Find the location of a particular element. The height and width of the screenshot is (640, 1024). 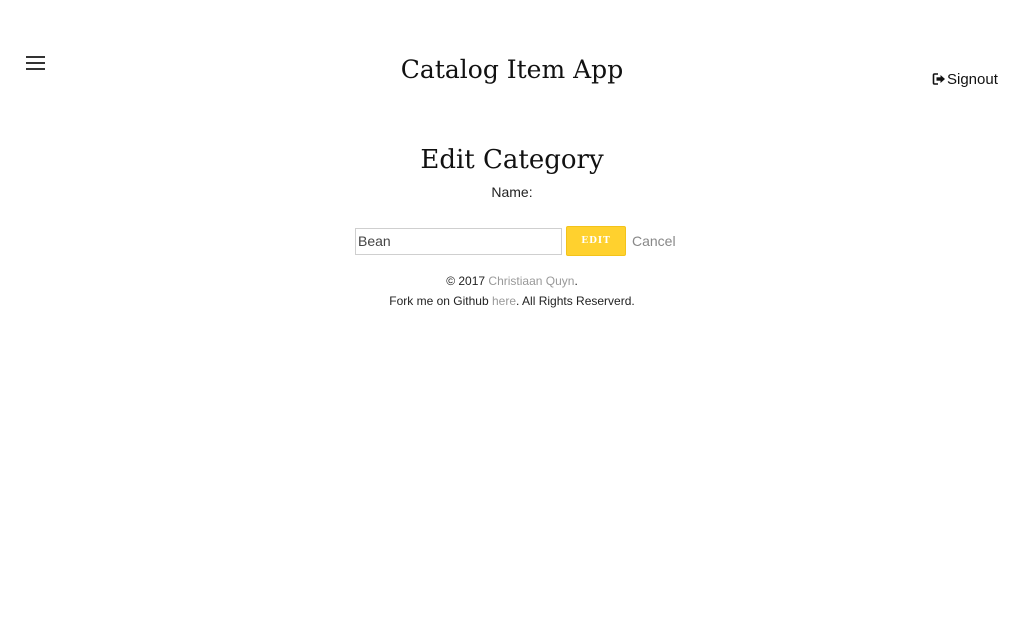

fork-suffix: . All Rights Reserverd. is located at coordinates (575, 301).